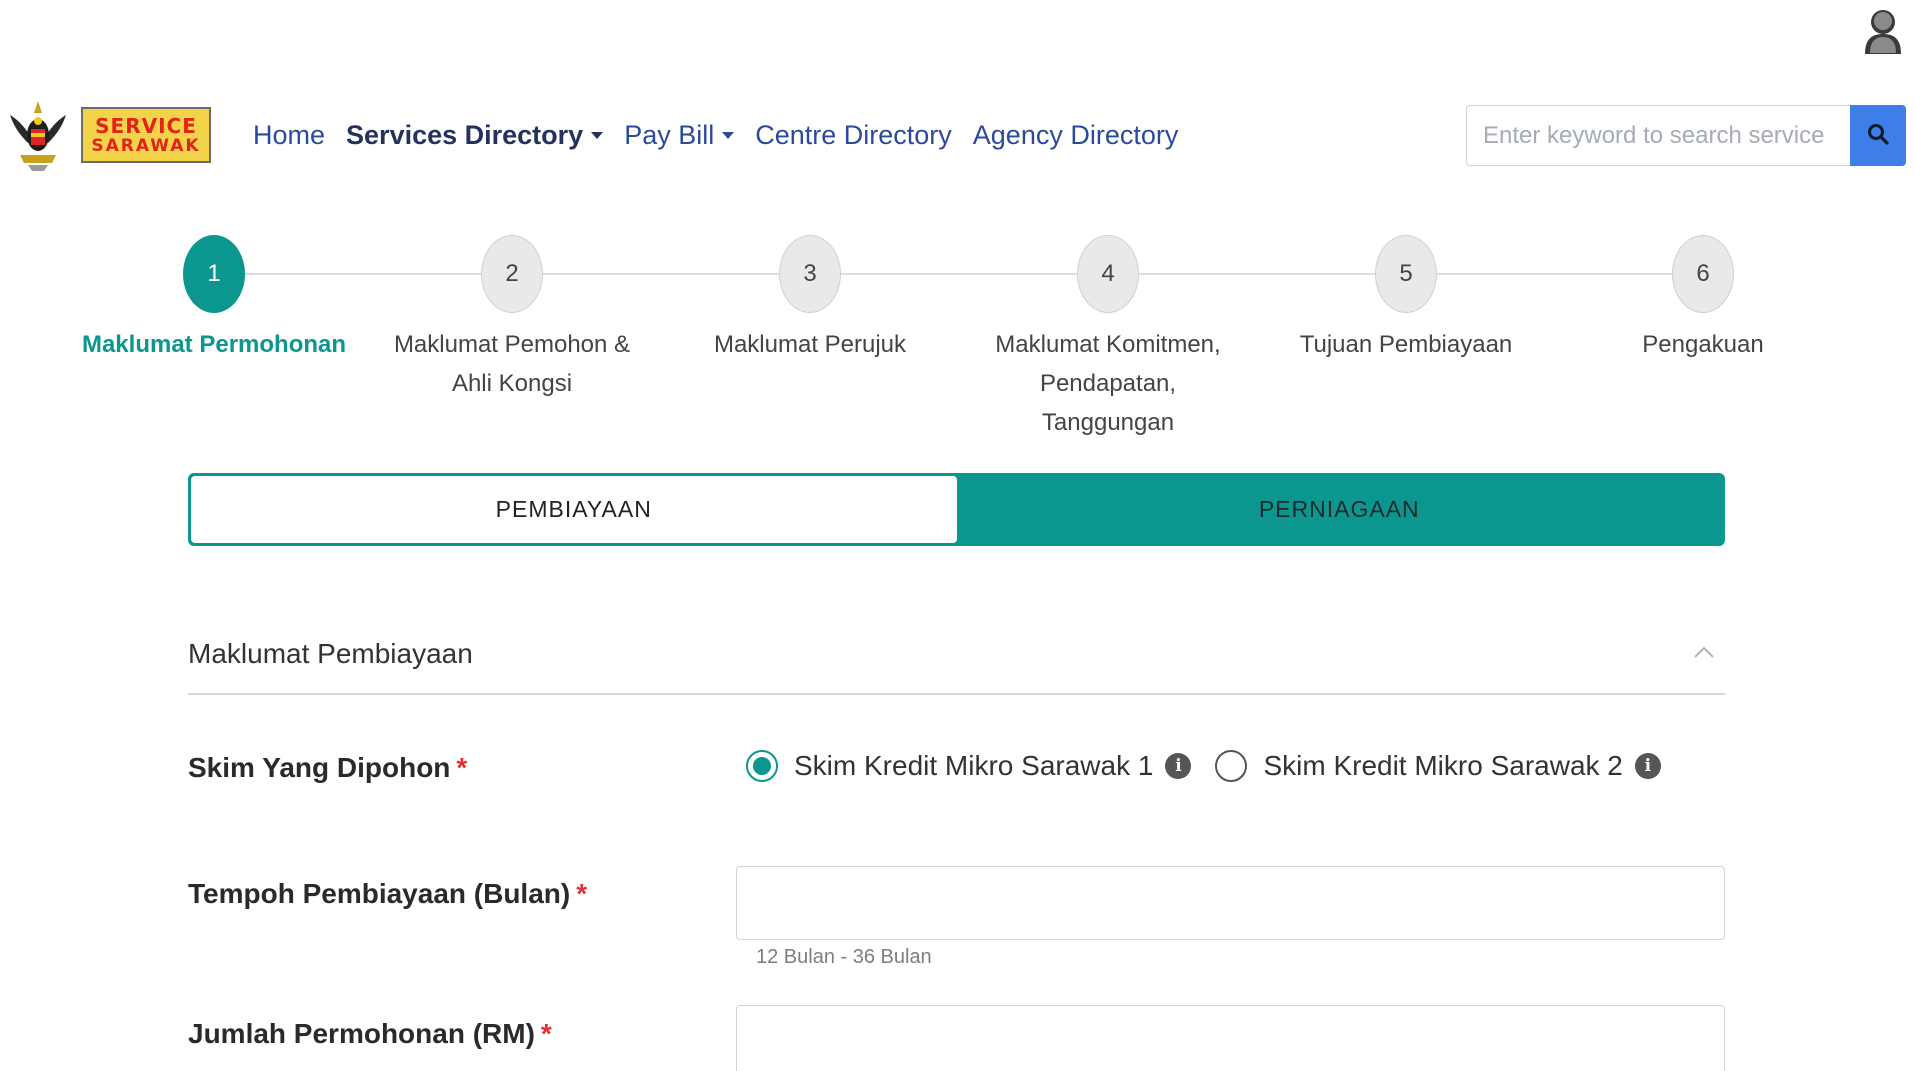 The image size is (1915, 1071). I want to click on radio-button-unchecked, so click(1231, 766).